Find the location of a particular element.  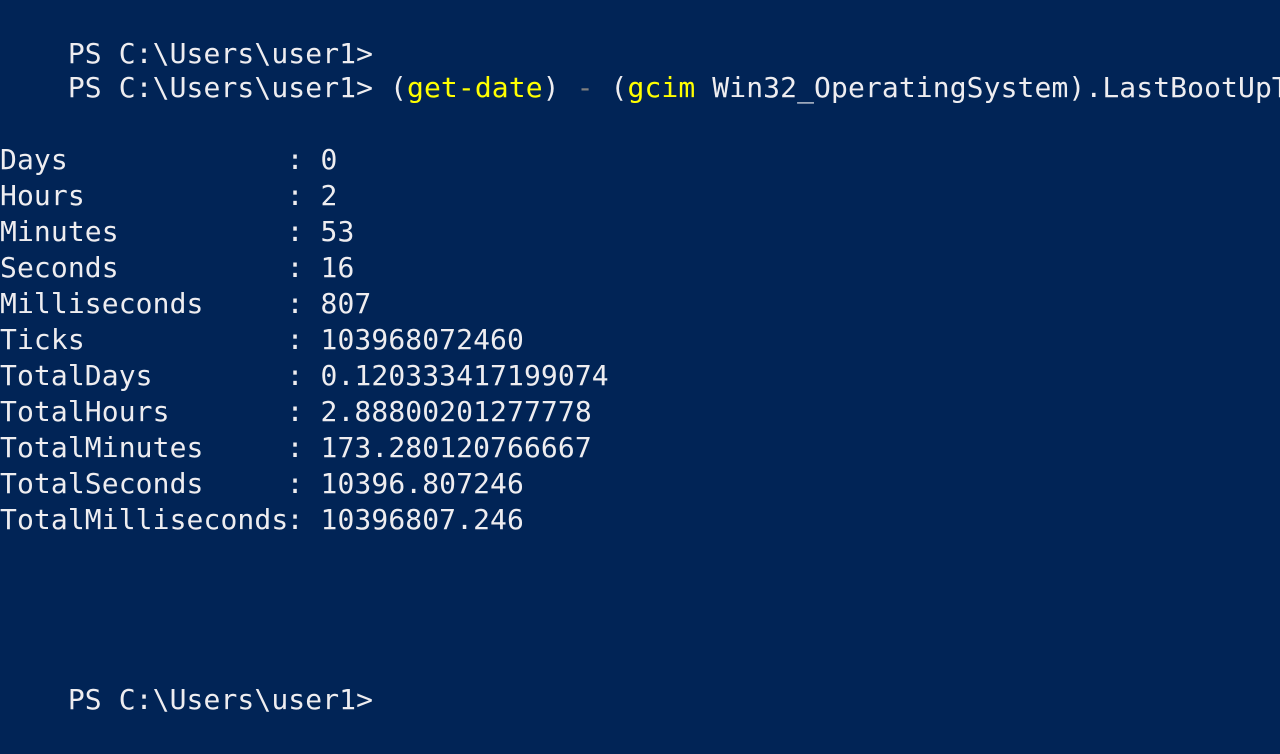

property-value: 10396807.246 is located at coordinates (422, 519).